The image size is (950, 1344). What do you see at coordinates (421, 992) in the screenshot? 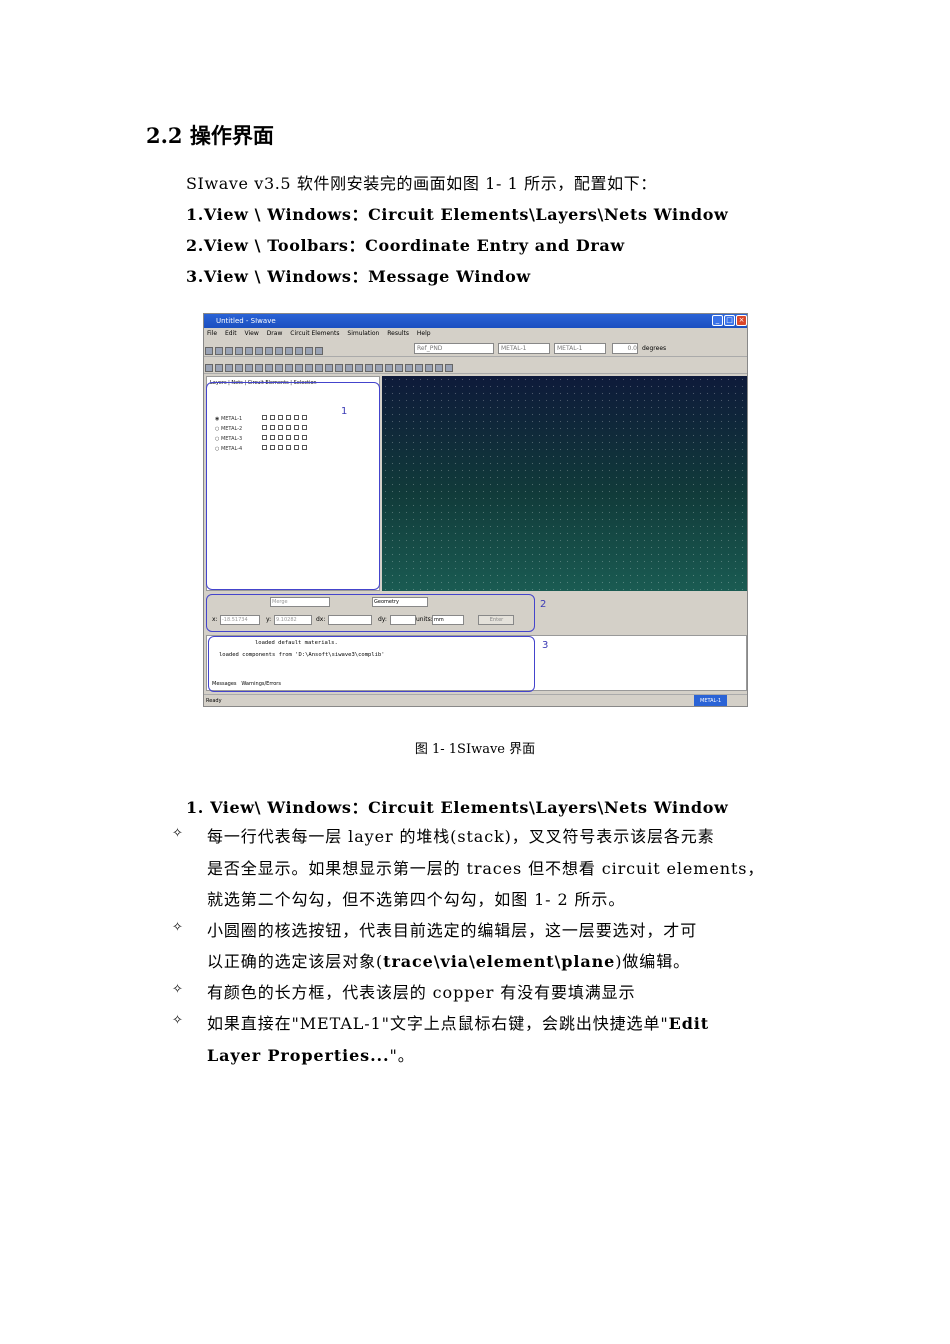
I see `bullet-3-line-1: 有颜色的长方框，代表该层的 copper 有没有要填满显示` at bounding box center [421, 992].